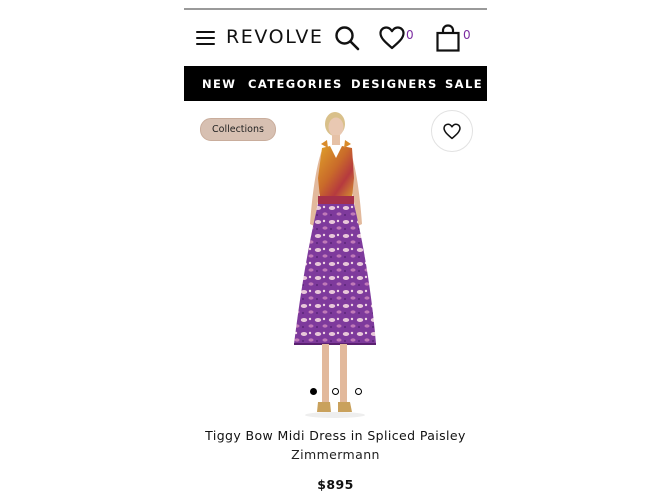  I want to click on carousel-dots, so click(338, 393).